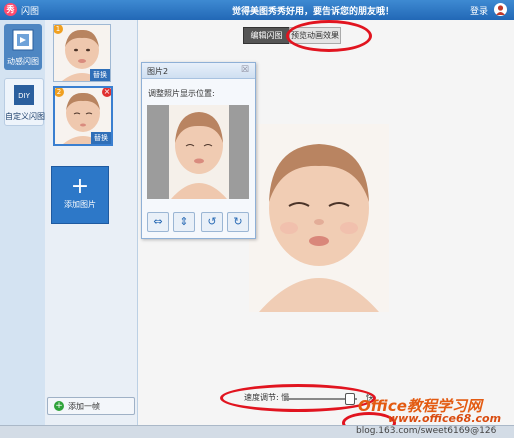 The width and height of the screenshot is (514, 438). What do you see at coordinates (80, 186) in the screenshot?
I see `plus-icon: +` at bounding box center [80, 186].